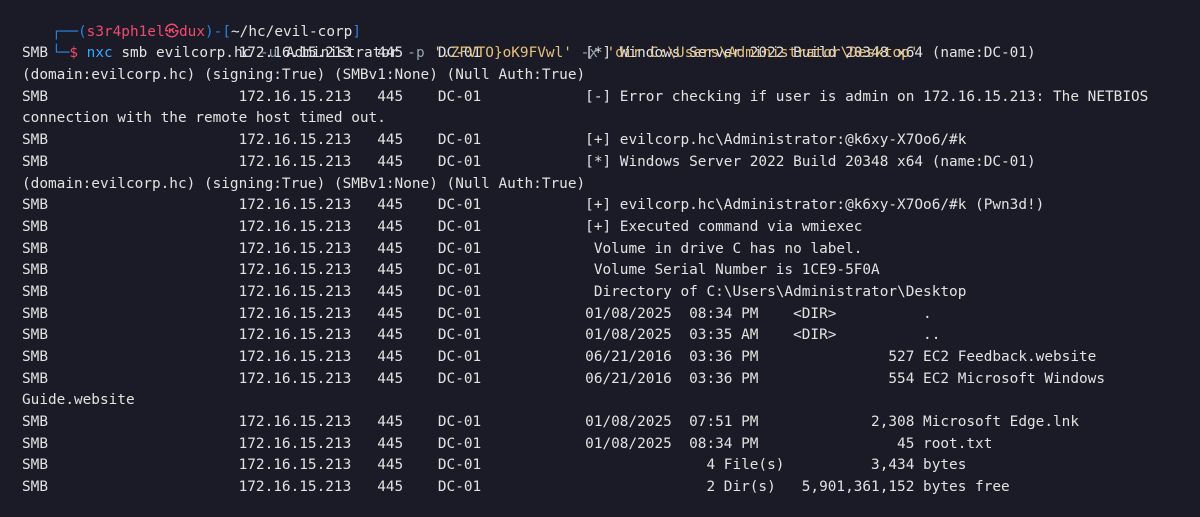  What do you see at coordinates (146, 31) in the screenshot?
I see `prompt-user-host: s3r4ph1el㉿dux` at bounding box center [146, 31].